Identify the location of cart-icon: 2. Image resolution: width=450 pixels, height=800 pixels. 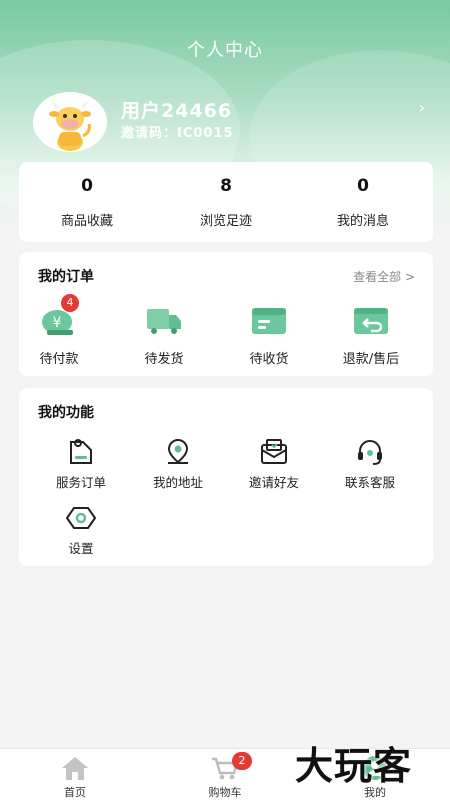
(231, 766).